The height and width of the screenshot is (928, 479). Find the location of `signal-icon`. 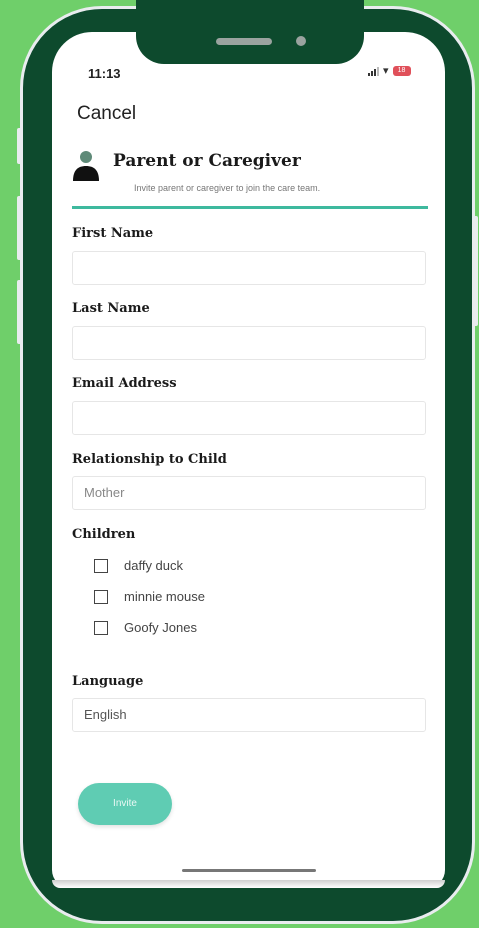

signal-icon is located at coordinates (373, 71).